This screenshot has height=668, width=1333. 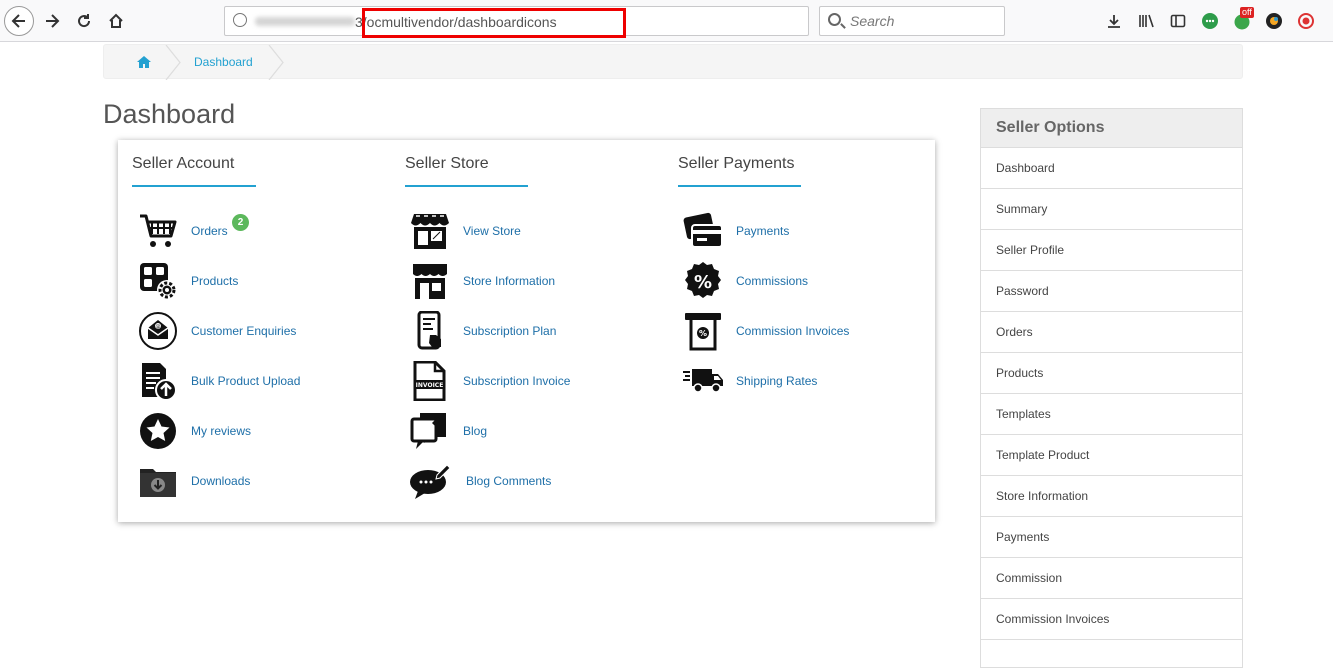 I want to click on back-button, so click(x=19, y=21).